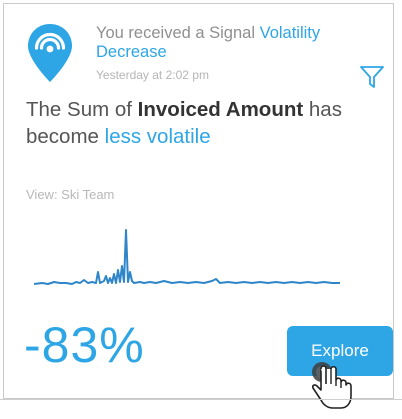  What do you see at coordinates (187, 257) in the screenshot?
I see `volatility-sparkline` at bounding box center [187, 257].